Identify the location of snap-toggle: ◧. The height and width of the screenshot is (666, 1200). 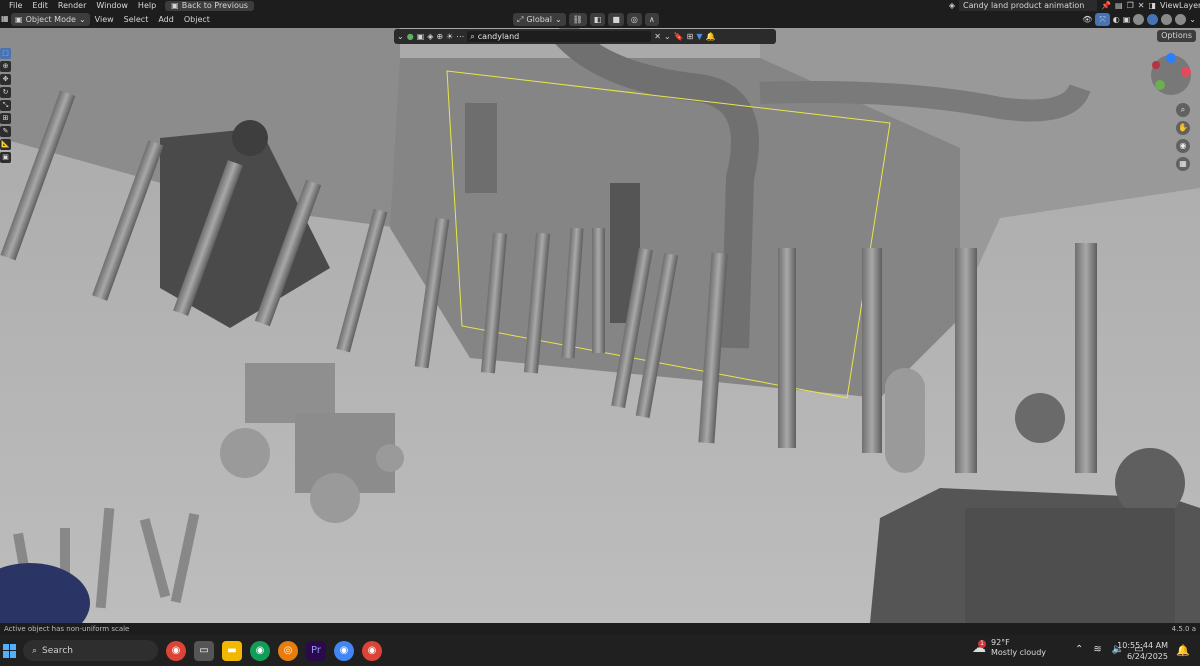
(597, 19).